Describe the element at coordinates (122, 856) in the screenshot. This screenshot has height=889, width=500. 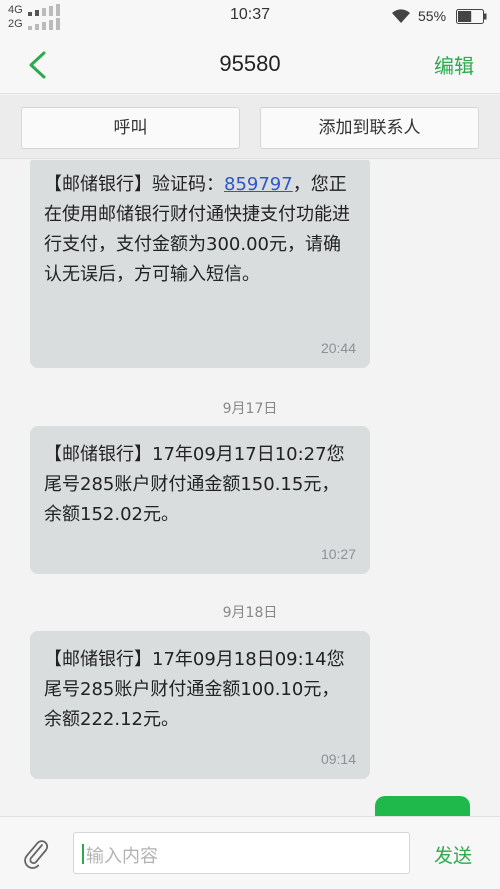
I see `message-input-placeholder: 输入内容` at that location.